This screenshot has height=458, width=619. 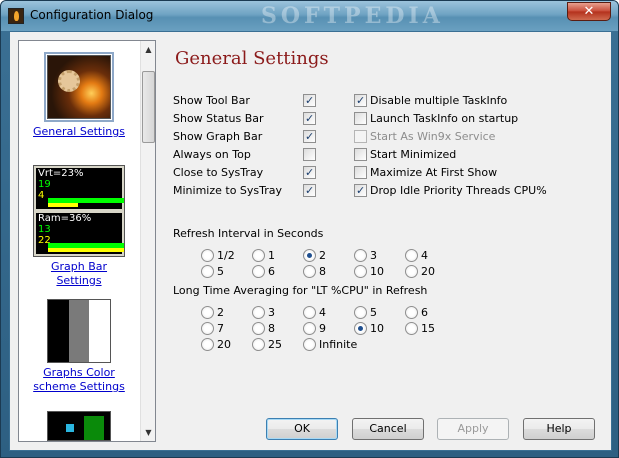 What do you see at coordinates (274, 312) in the screenshot?
I see `averaging-option-3: 3` at bounding box center [274, 312].